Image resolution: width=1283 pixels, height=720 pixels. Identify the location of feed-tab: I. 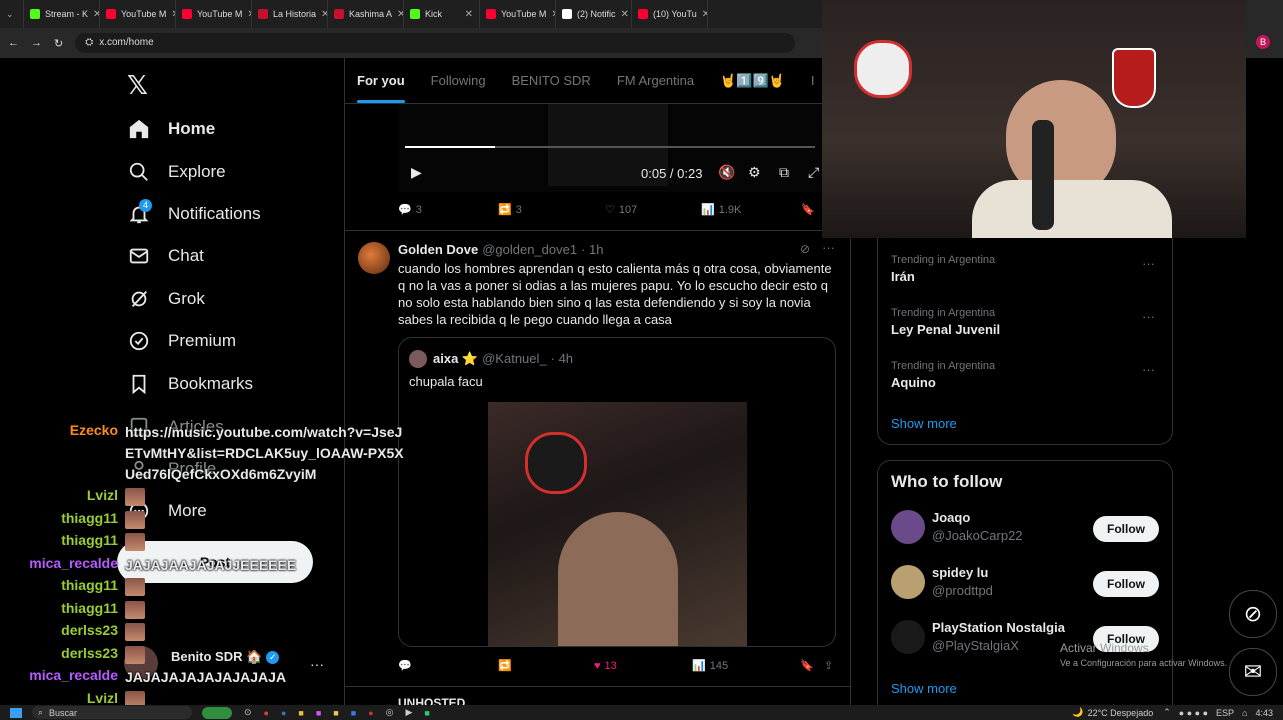
(813, 80).